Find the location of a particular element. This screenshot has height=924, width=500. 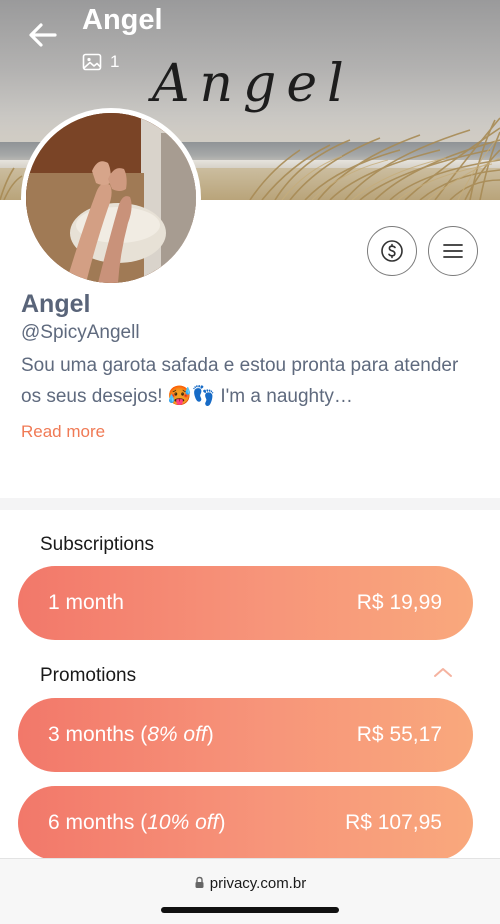

menu-button is located at coordinates (453, 251).